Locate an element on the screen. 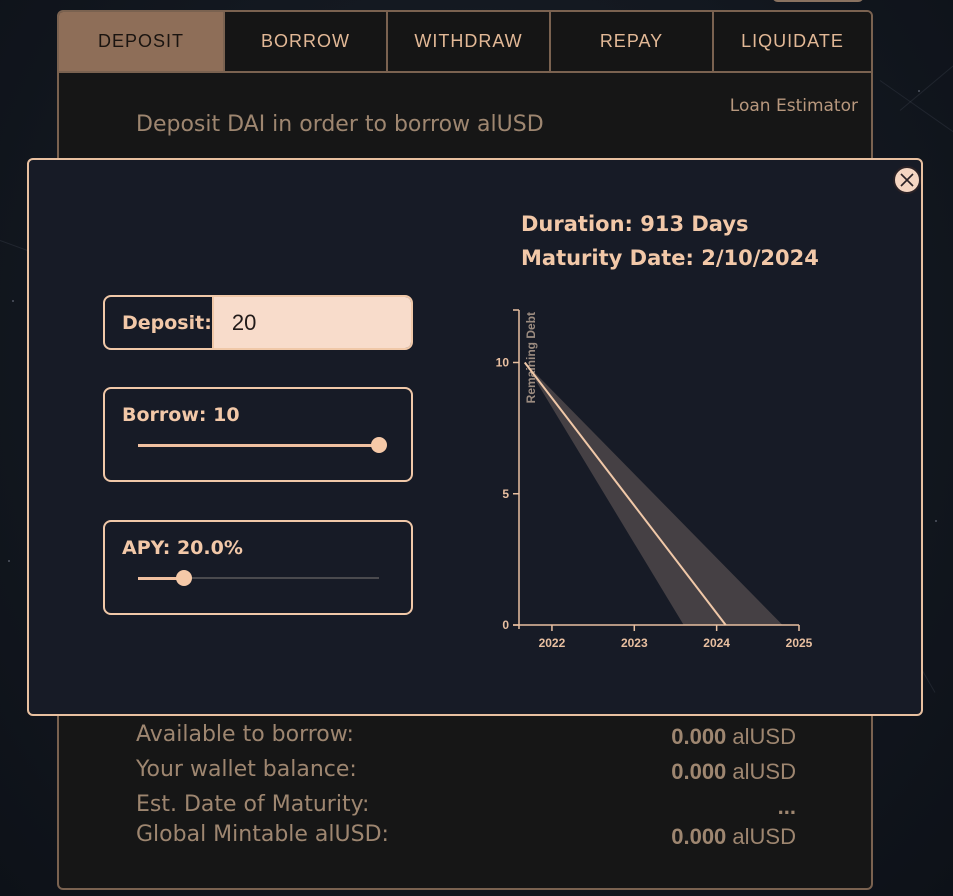 The height and width of the screenshot is (896, 953). stat-label: Est. Date of Maturity: is located at coordinates (253, 804).